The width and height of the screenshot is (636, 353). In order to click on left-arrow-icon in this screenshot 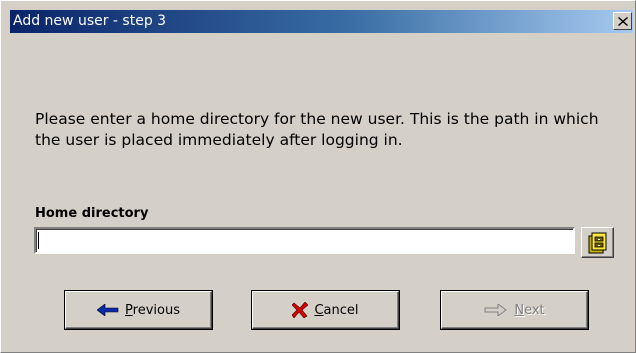, I will do `click(108, 310)`.